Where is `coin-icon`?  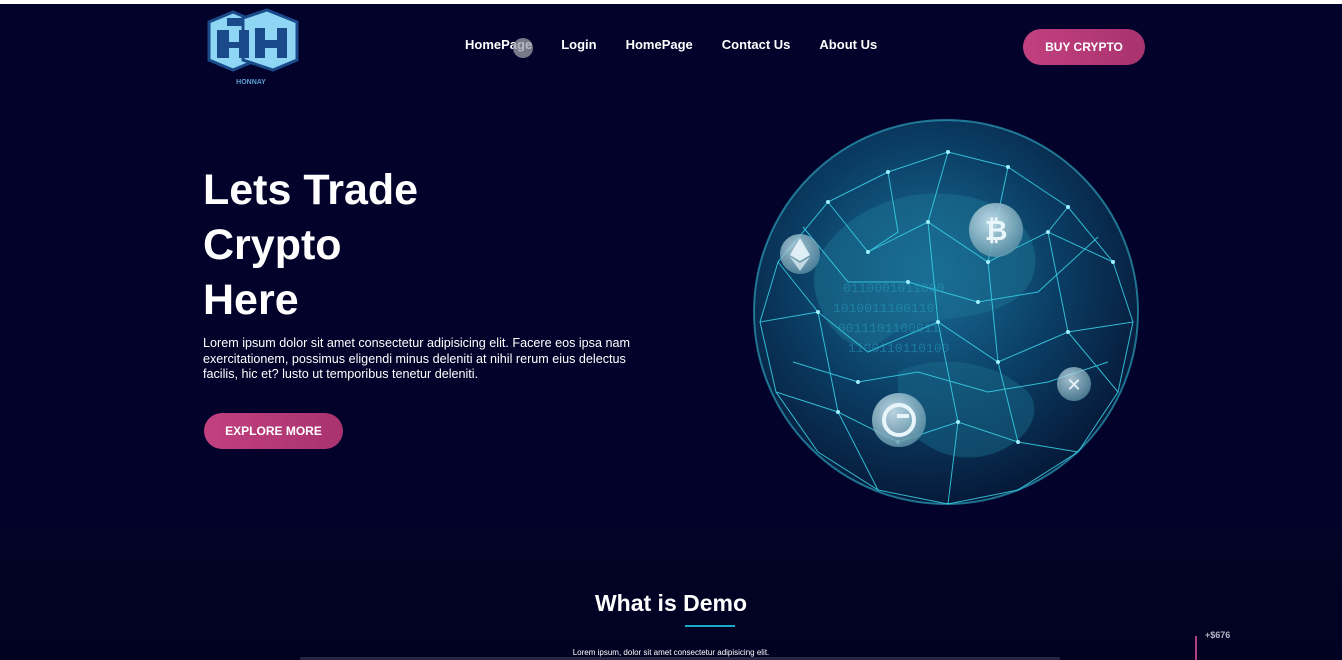
coin-icon is located at coordinates (899, 420).